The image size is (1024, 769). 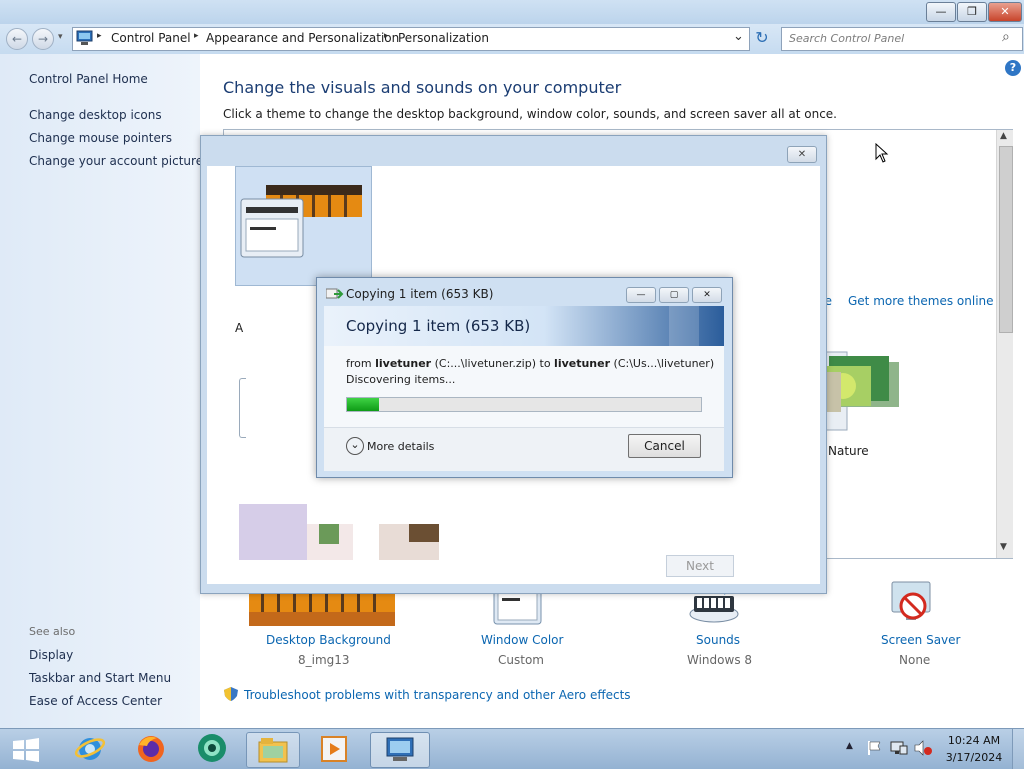 What do you see at coordinates (443, 38) in the screenshot?
I see `breadcrumb-personalization: Personalization` at bounding box center [443, 38].